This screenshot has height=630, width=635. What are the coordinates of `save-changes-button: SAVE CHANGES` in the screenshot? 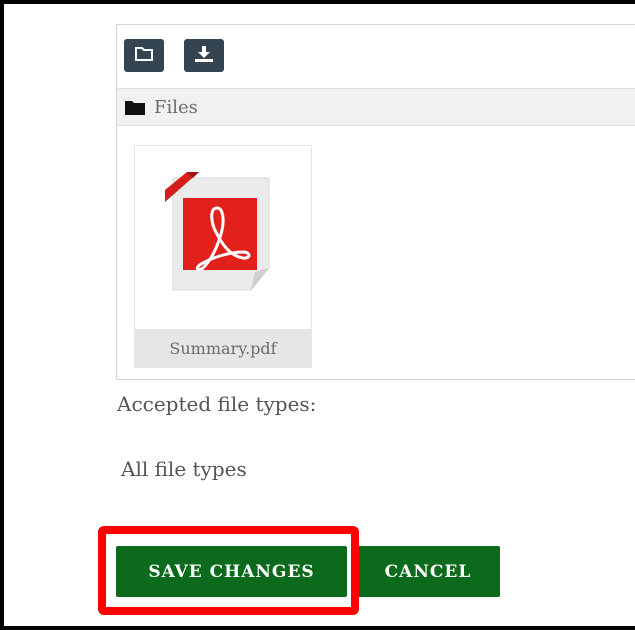 It's located at (231, 571).